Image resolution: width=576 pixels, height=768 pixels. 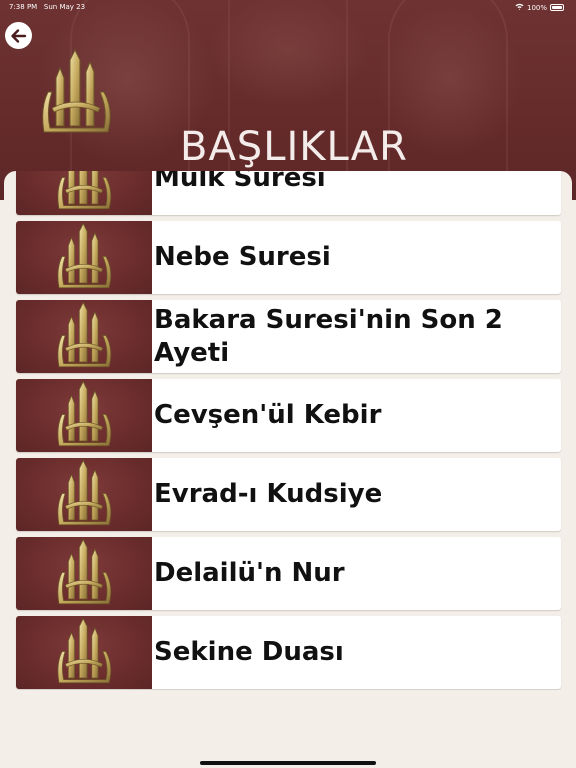 What do you see at coordinates (519, 7) in the screenshot?
I see `wifi-icon` at bounding box center [519, 7].